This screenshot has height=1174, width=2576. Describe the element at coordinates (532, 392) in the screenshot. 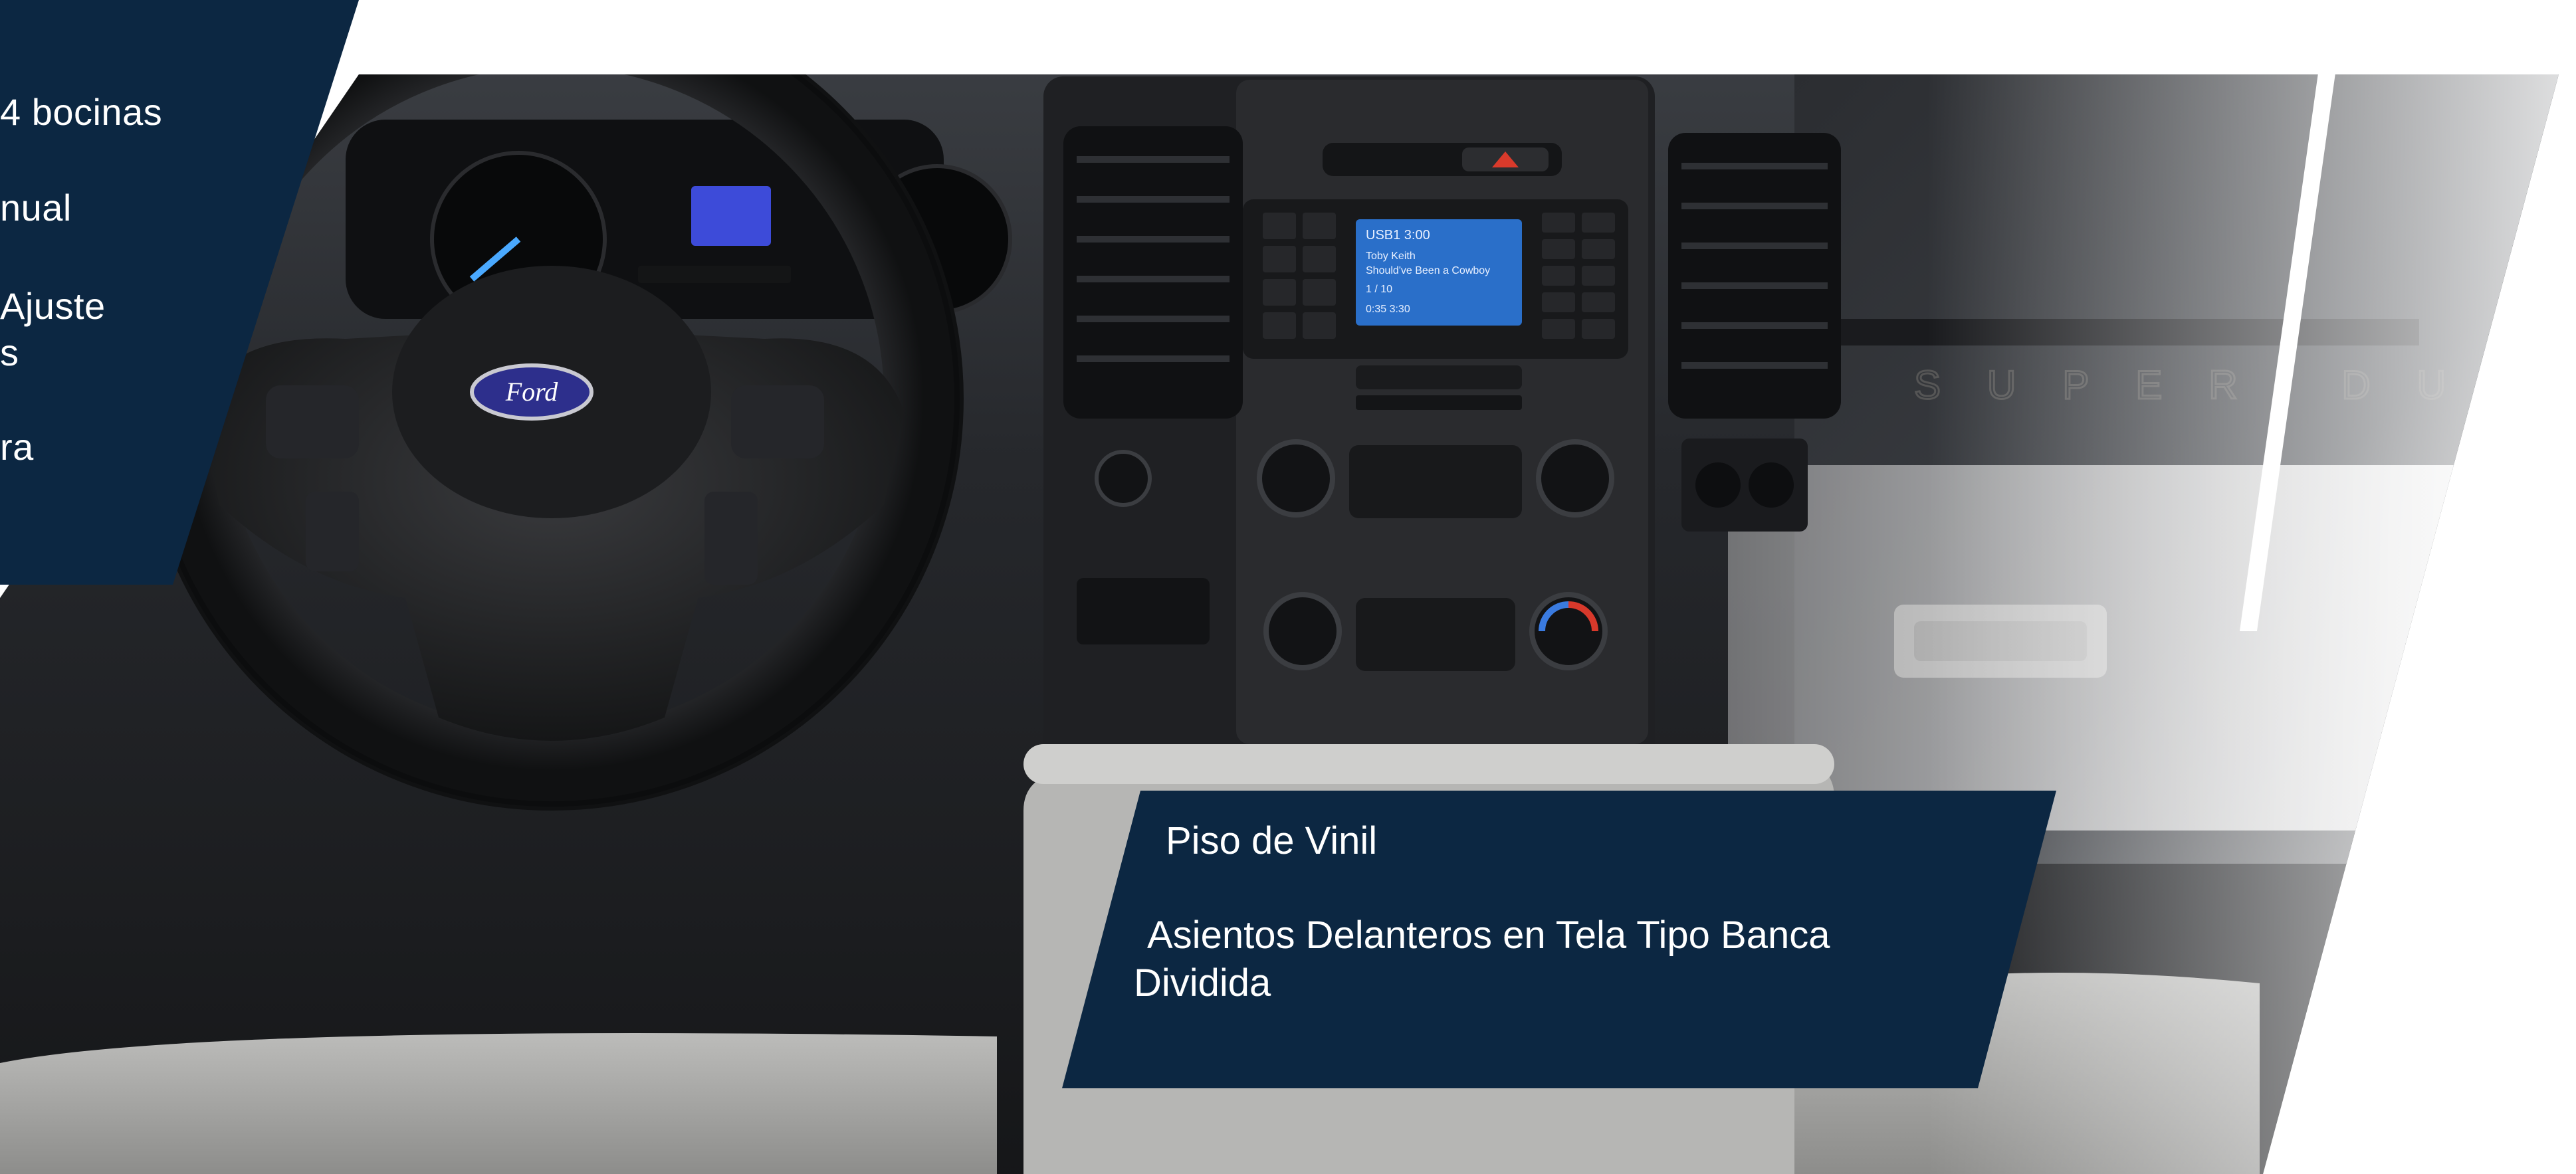

I see `ford-logo: Ford` at that location.